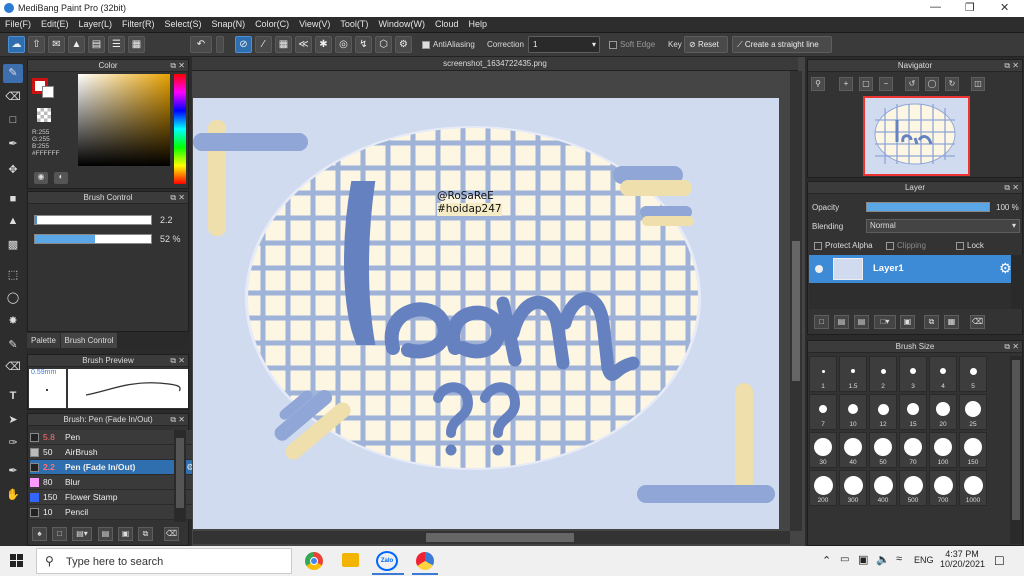 The width and height of the screenshot is (1024, 576). Describe the element at coordinates (164, 561) in the screenshot. I see `taskbar-search: ⚲ Type here to search` at that location.